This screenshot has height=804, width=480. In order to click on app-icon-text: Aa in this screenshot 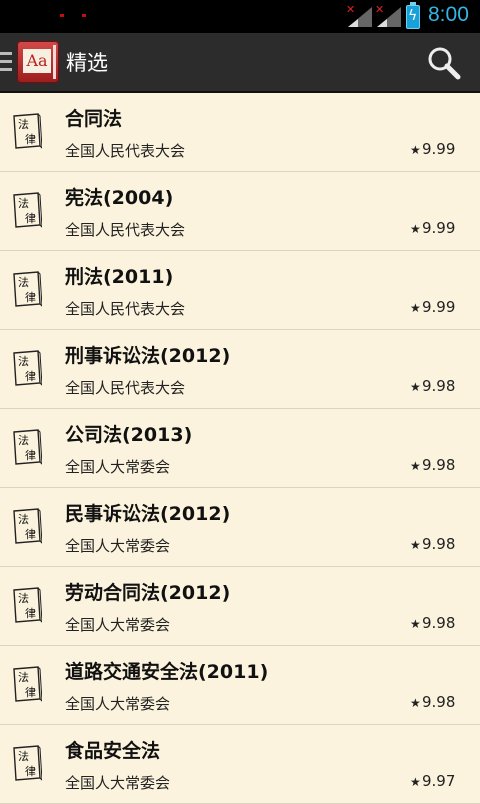, I will do `click(37, 61)`.